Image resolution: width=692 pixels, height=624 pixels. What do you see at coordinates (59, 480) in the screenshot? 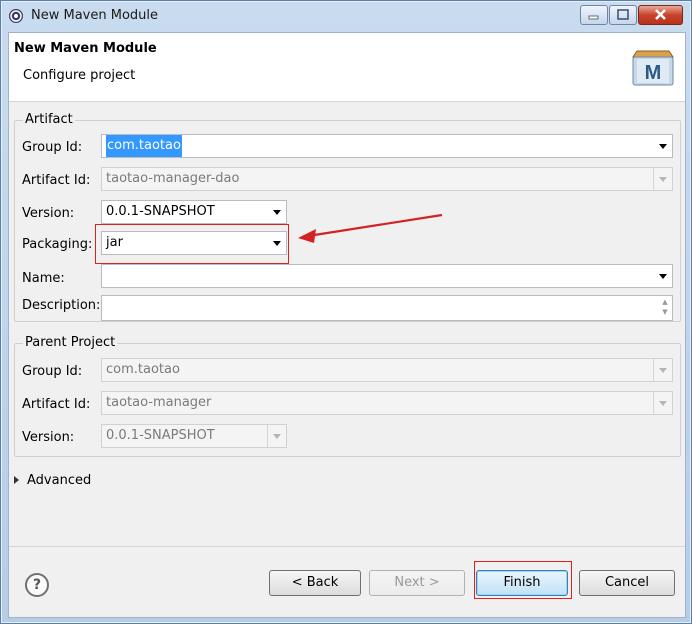
I see `advanced-label: Advanced` at bounding box center [59, 480].